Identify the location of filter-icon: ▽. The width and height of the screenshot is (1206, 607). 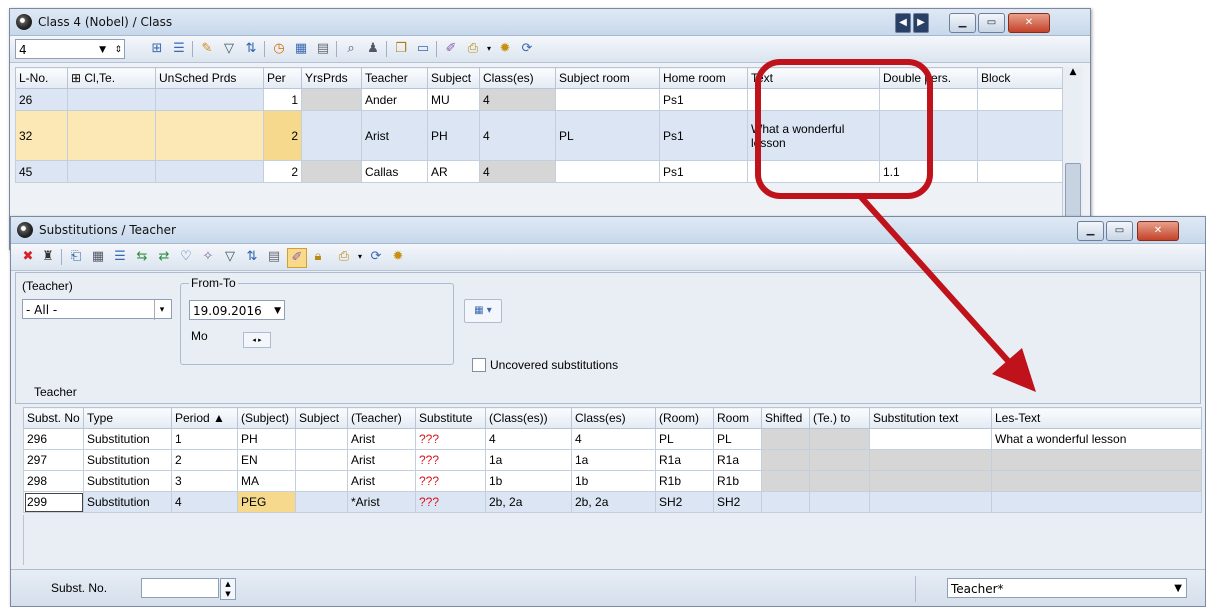
(229, 49).